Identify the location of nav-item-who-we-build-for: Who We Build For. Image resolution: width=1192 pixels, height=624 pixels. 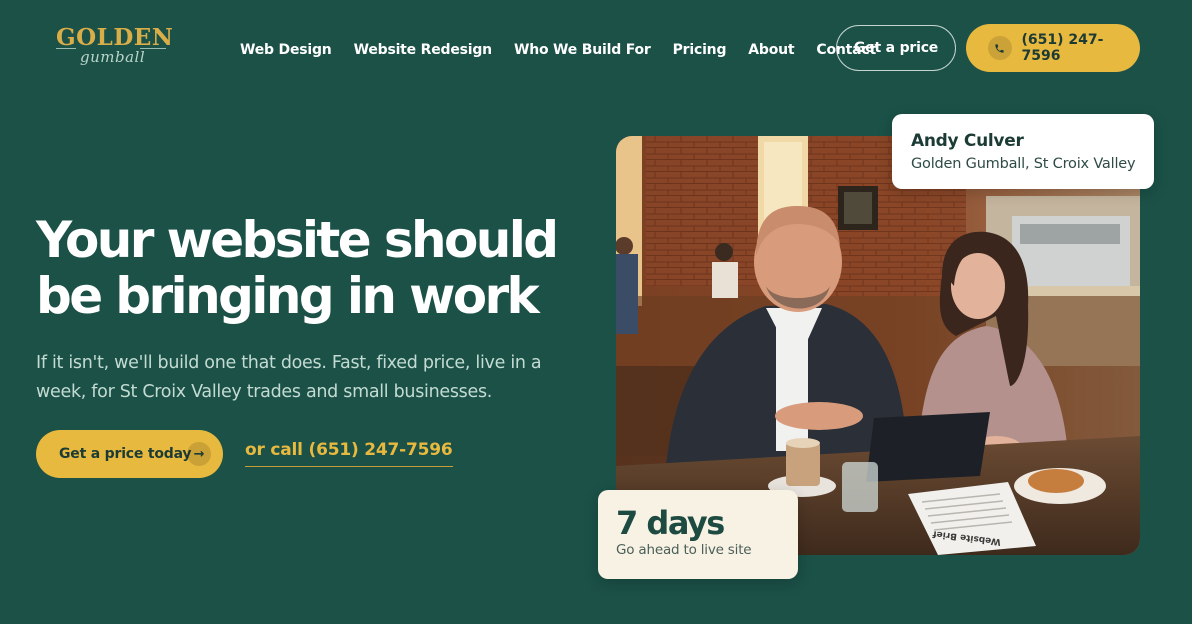
(582, 50).